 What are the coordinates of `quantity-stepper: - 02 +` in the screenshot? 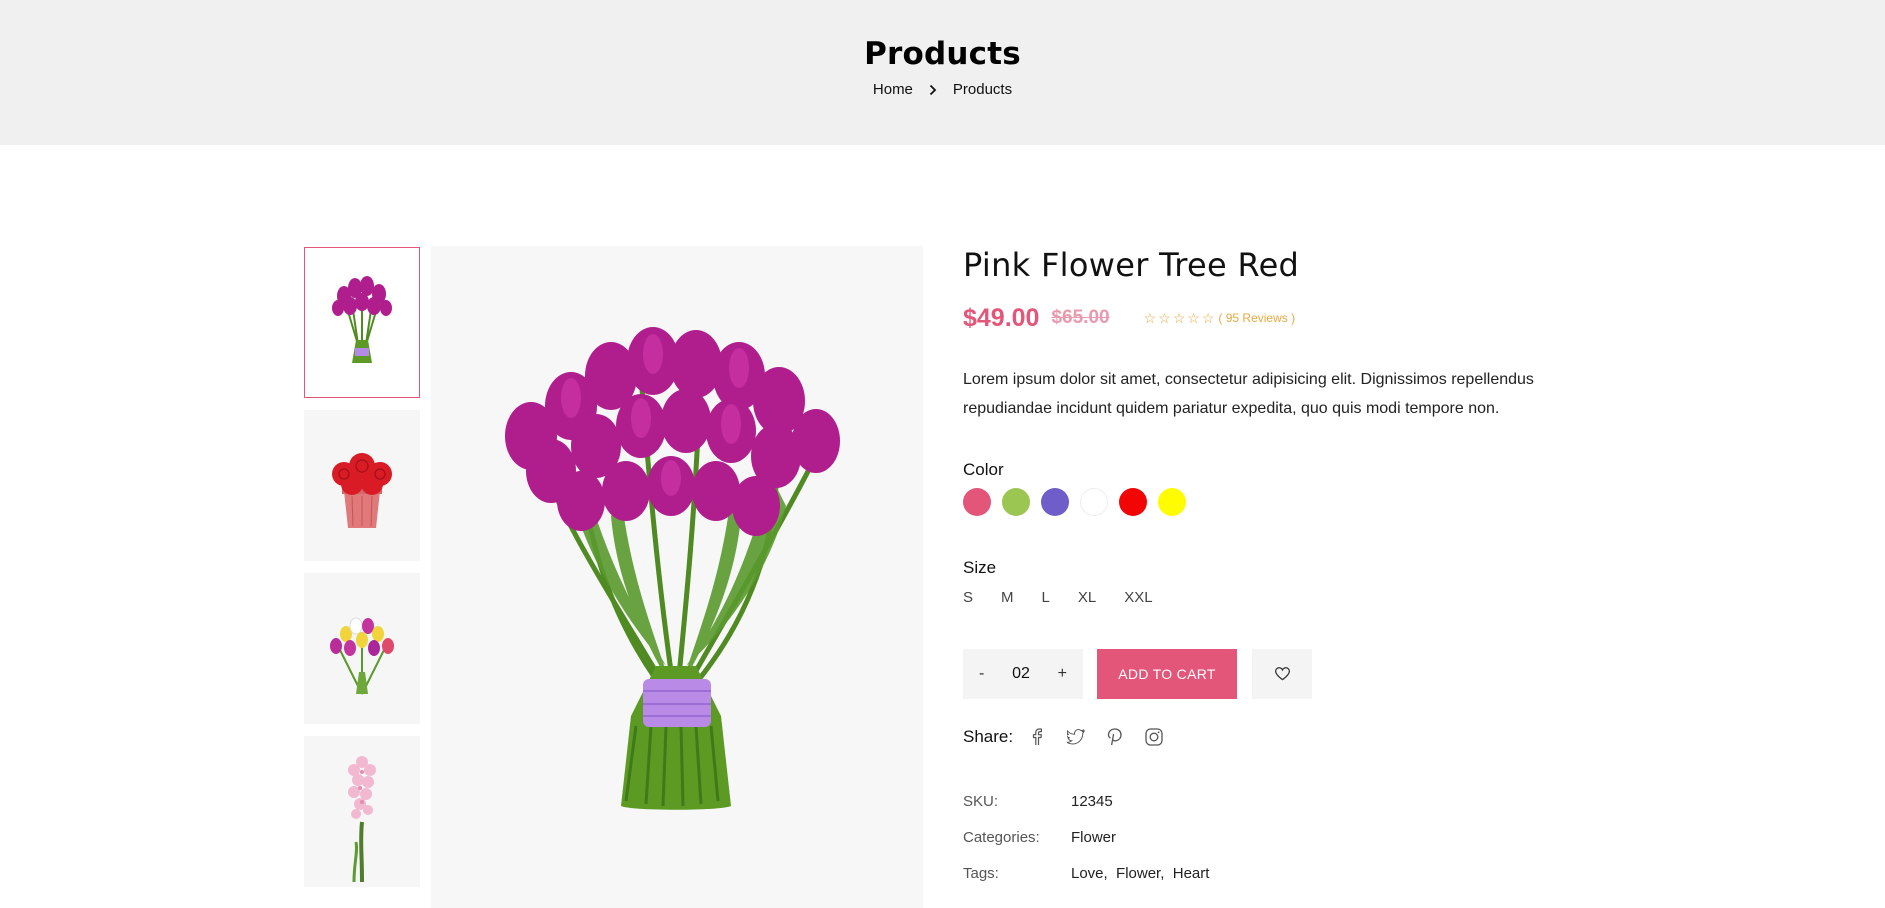 It's located at (1023, 674).